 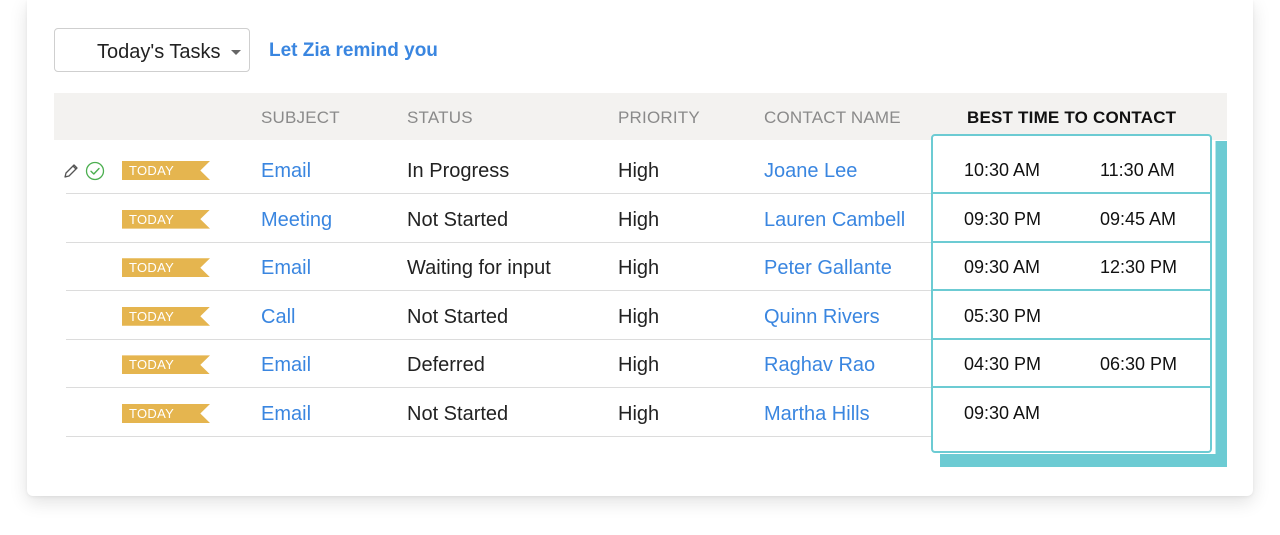 I want to click on column-header-subject: SUBJECT, so click(x=300, y=118).